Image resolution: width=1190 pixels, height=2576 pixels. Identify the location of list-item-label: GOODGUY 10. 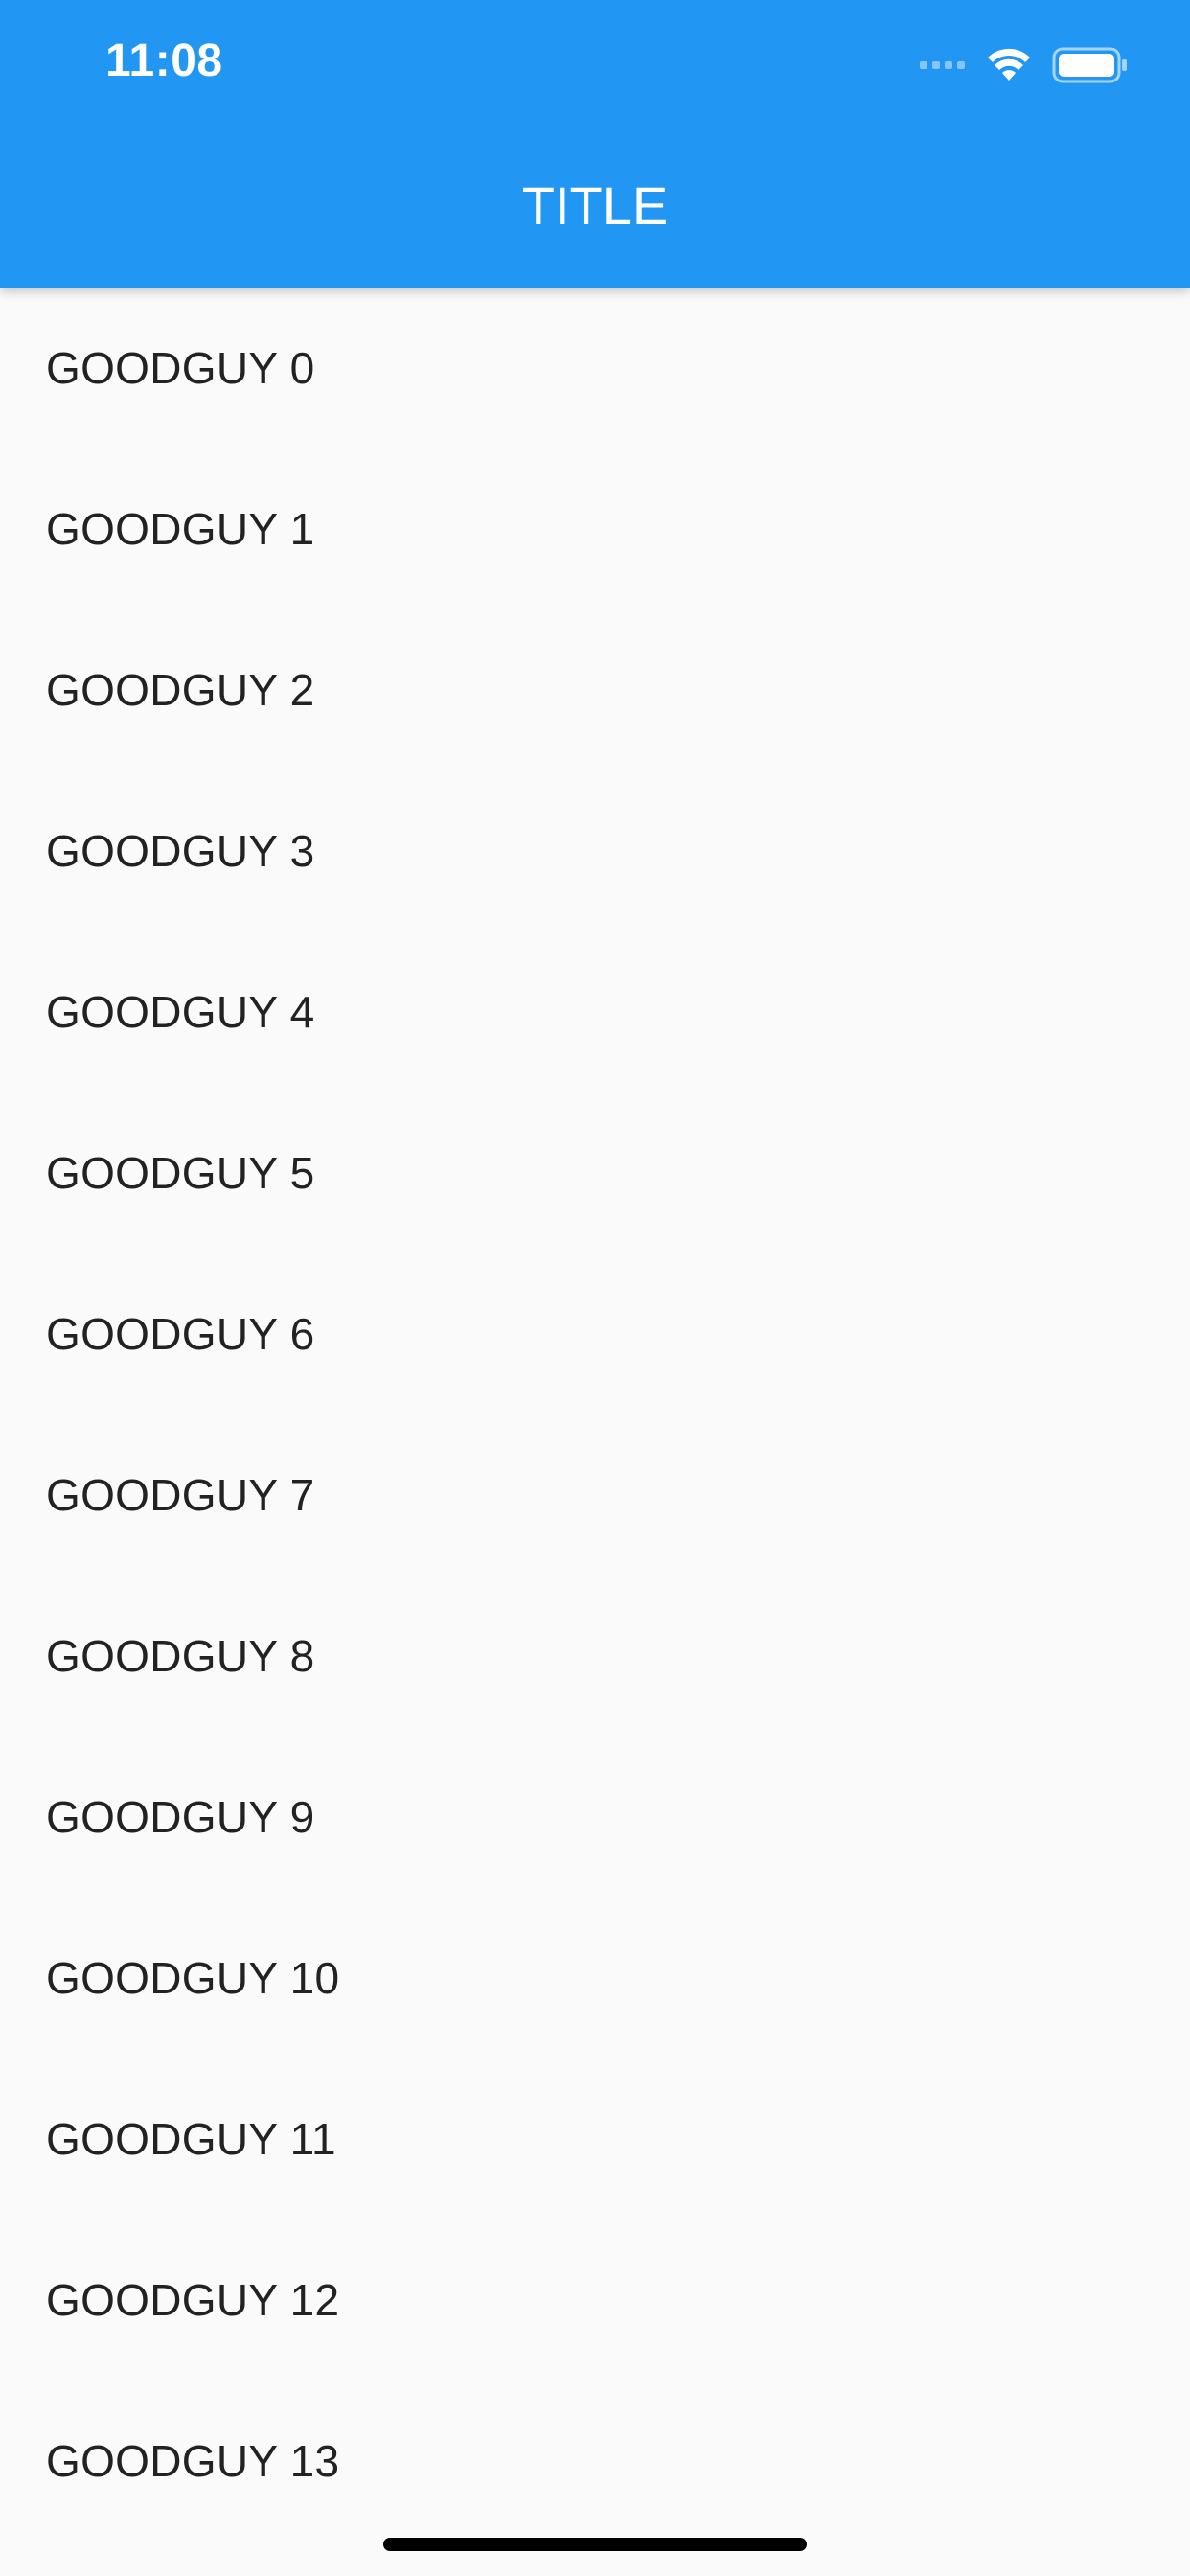
(193, 1978).